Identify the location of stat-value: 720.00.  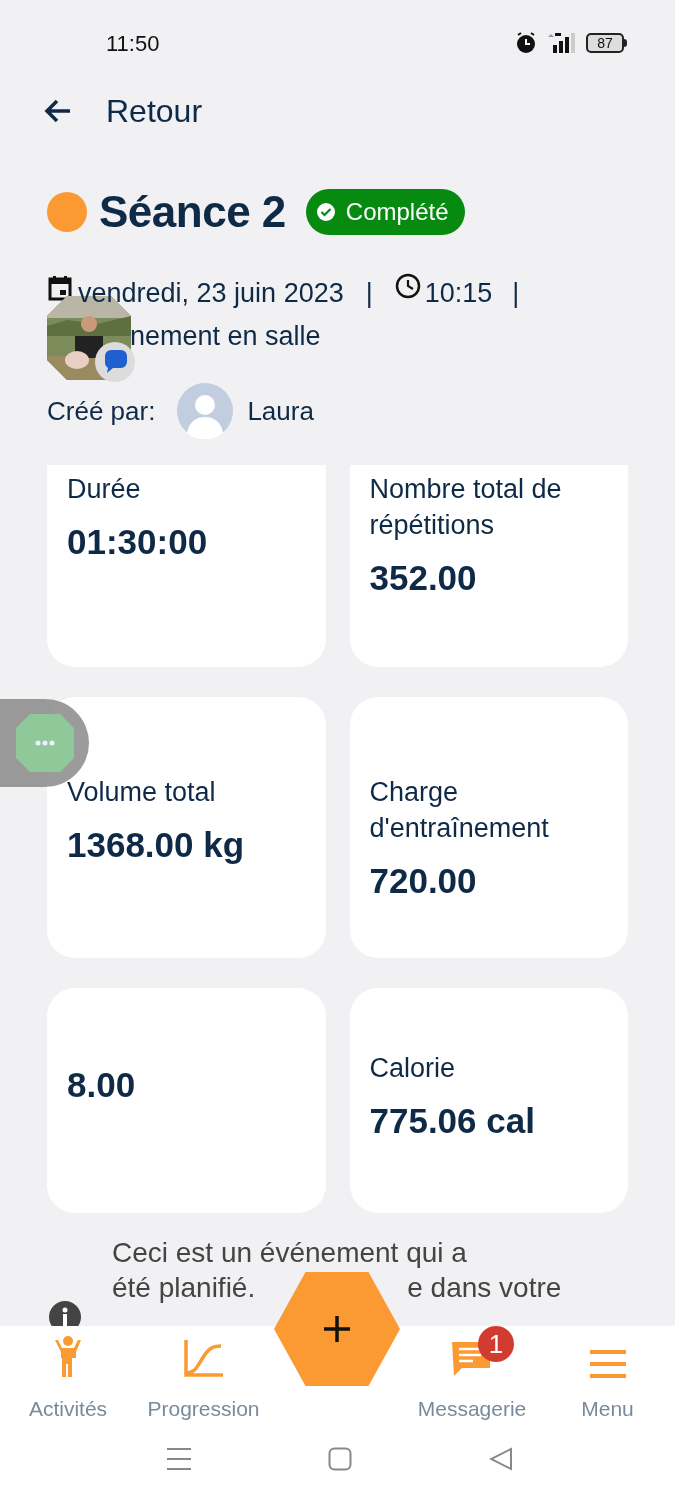
(423, 881).